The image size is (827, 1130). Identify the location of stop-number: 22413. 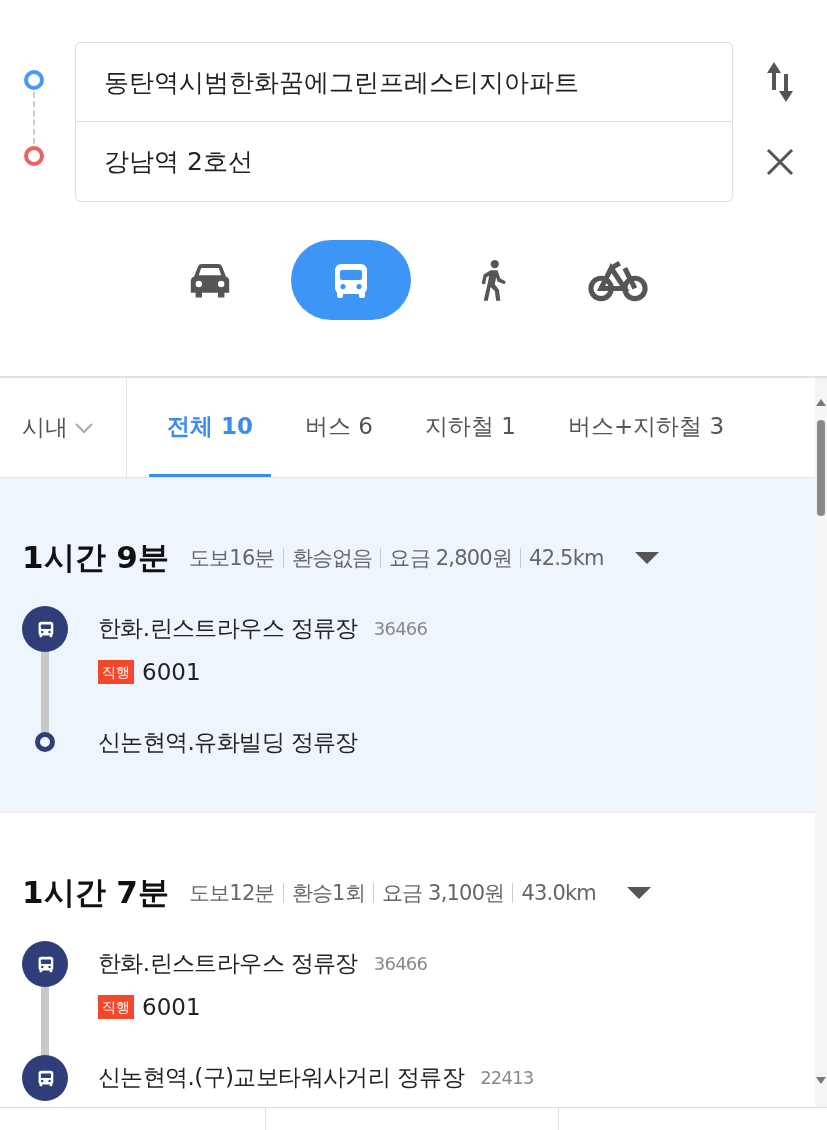
(507, 1077).